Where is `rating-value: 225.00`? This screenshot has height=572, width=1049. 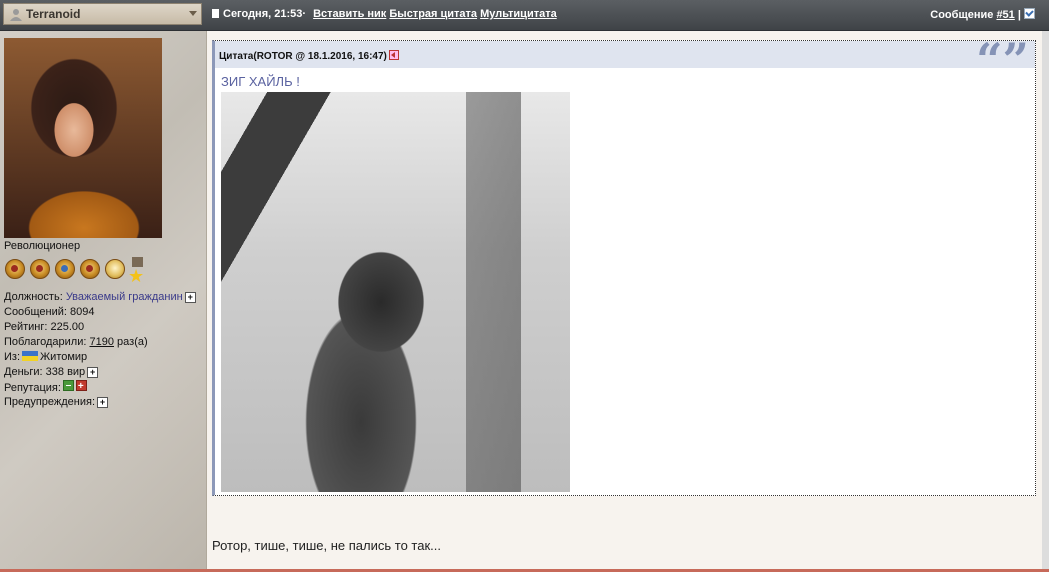
rating-value: 225.00 is located at coordinates (67, 327).